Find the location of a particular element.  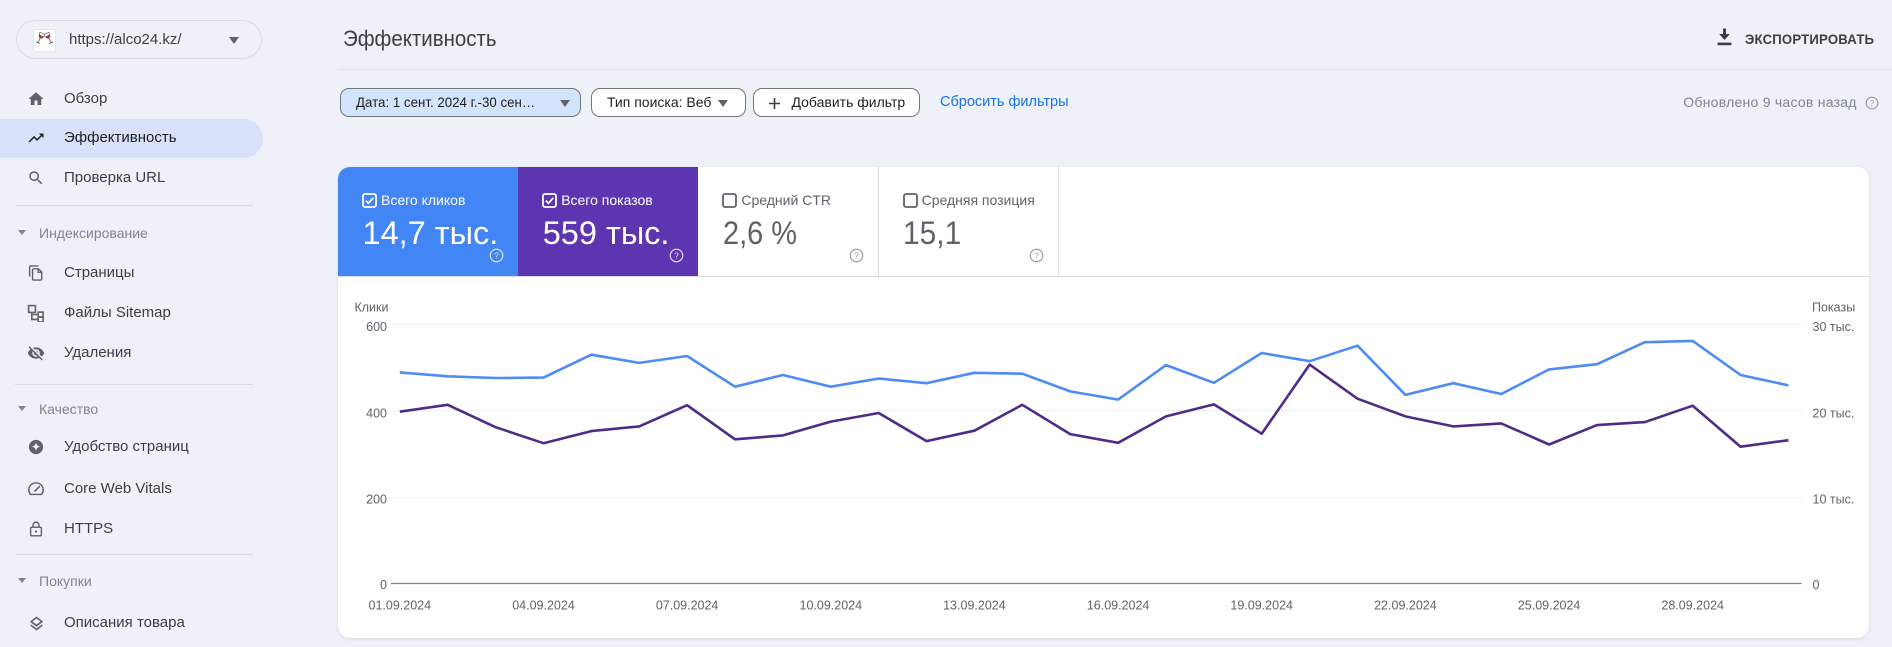

svg-text: 04.09.2024 is located at coordinates (543, 606).